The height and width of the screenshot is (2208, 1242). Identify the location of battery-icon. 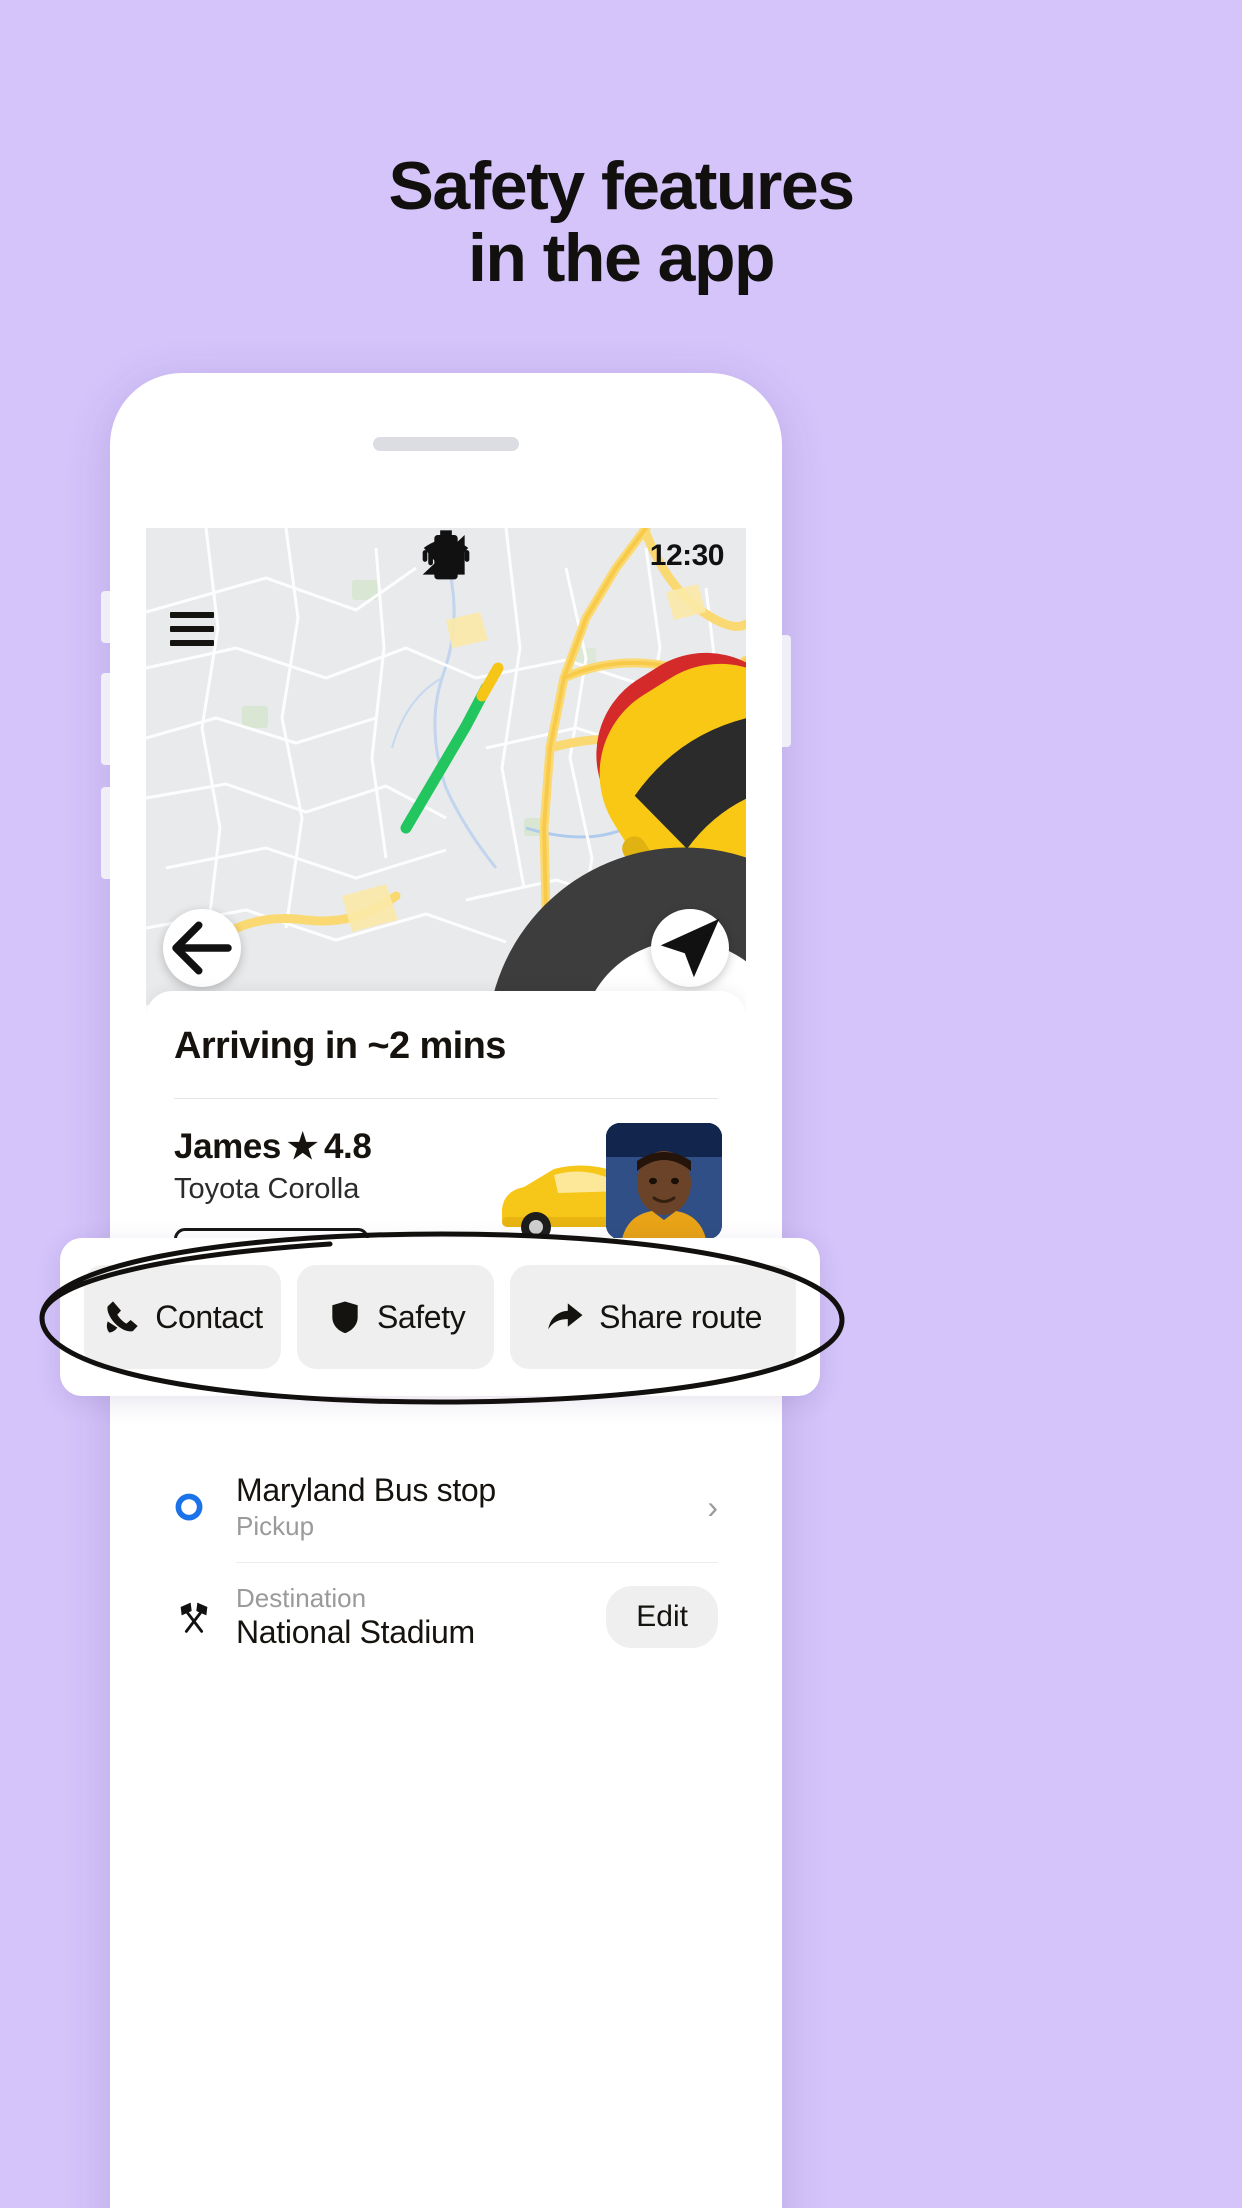
(446, 555).